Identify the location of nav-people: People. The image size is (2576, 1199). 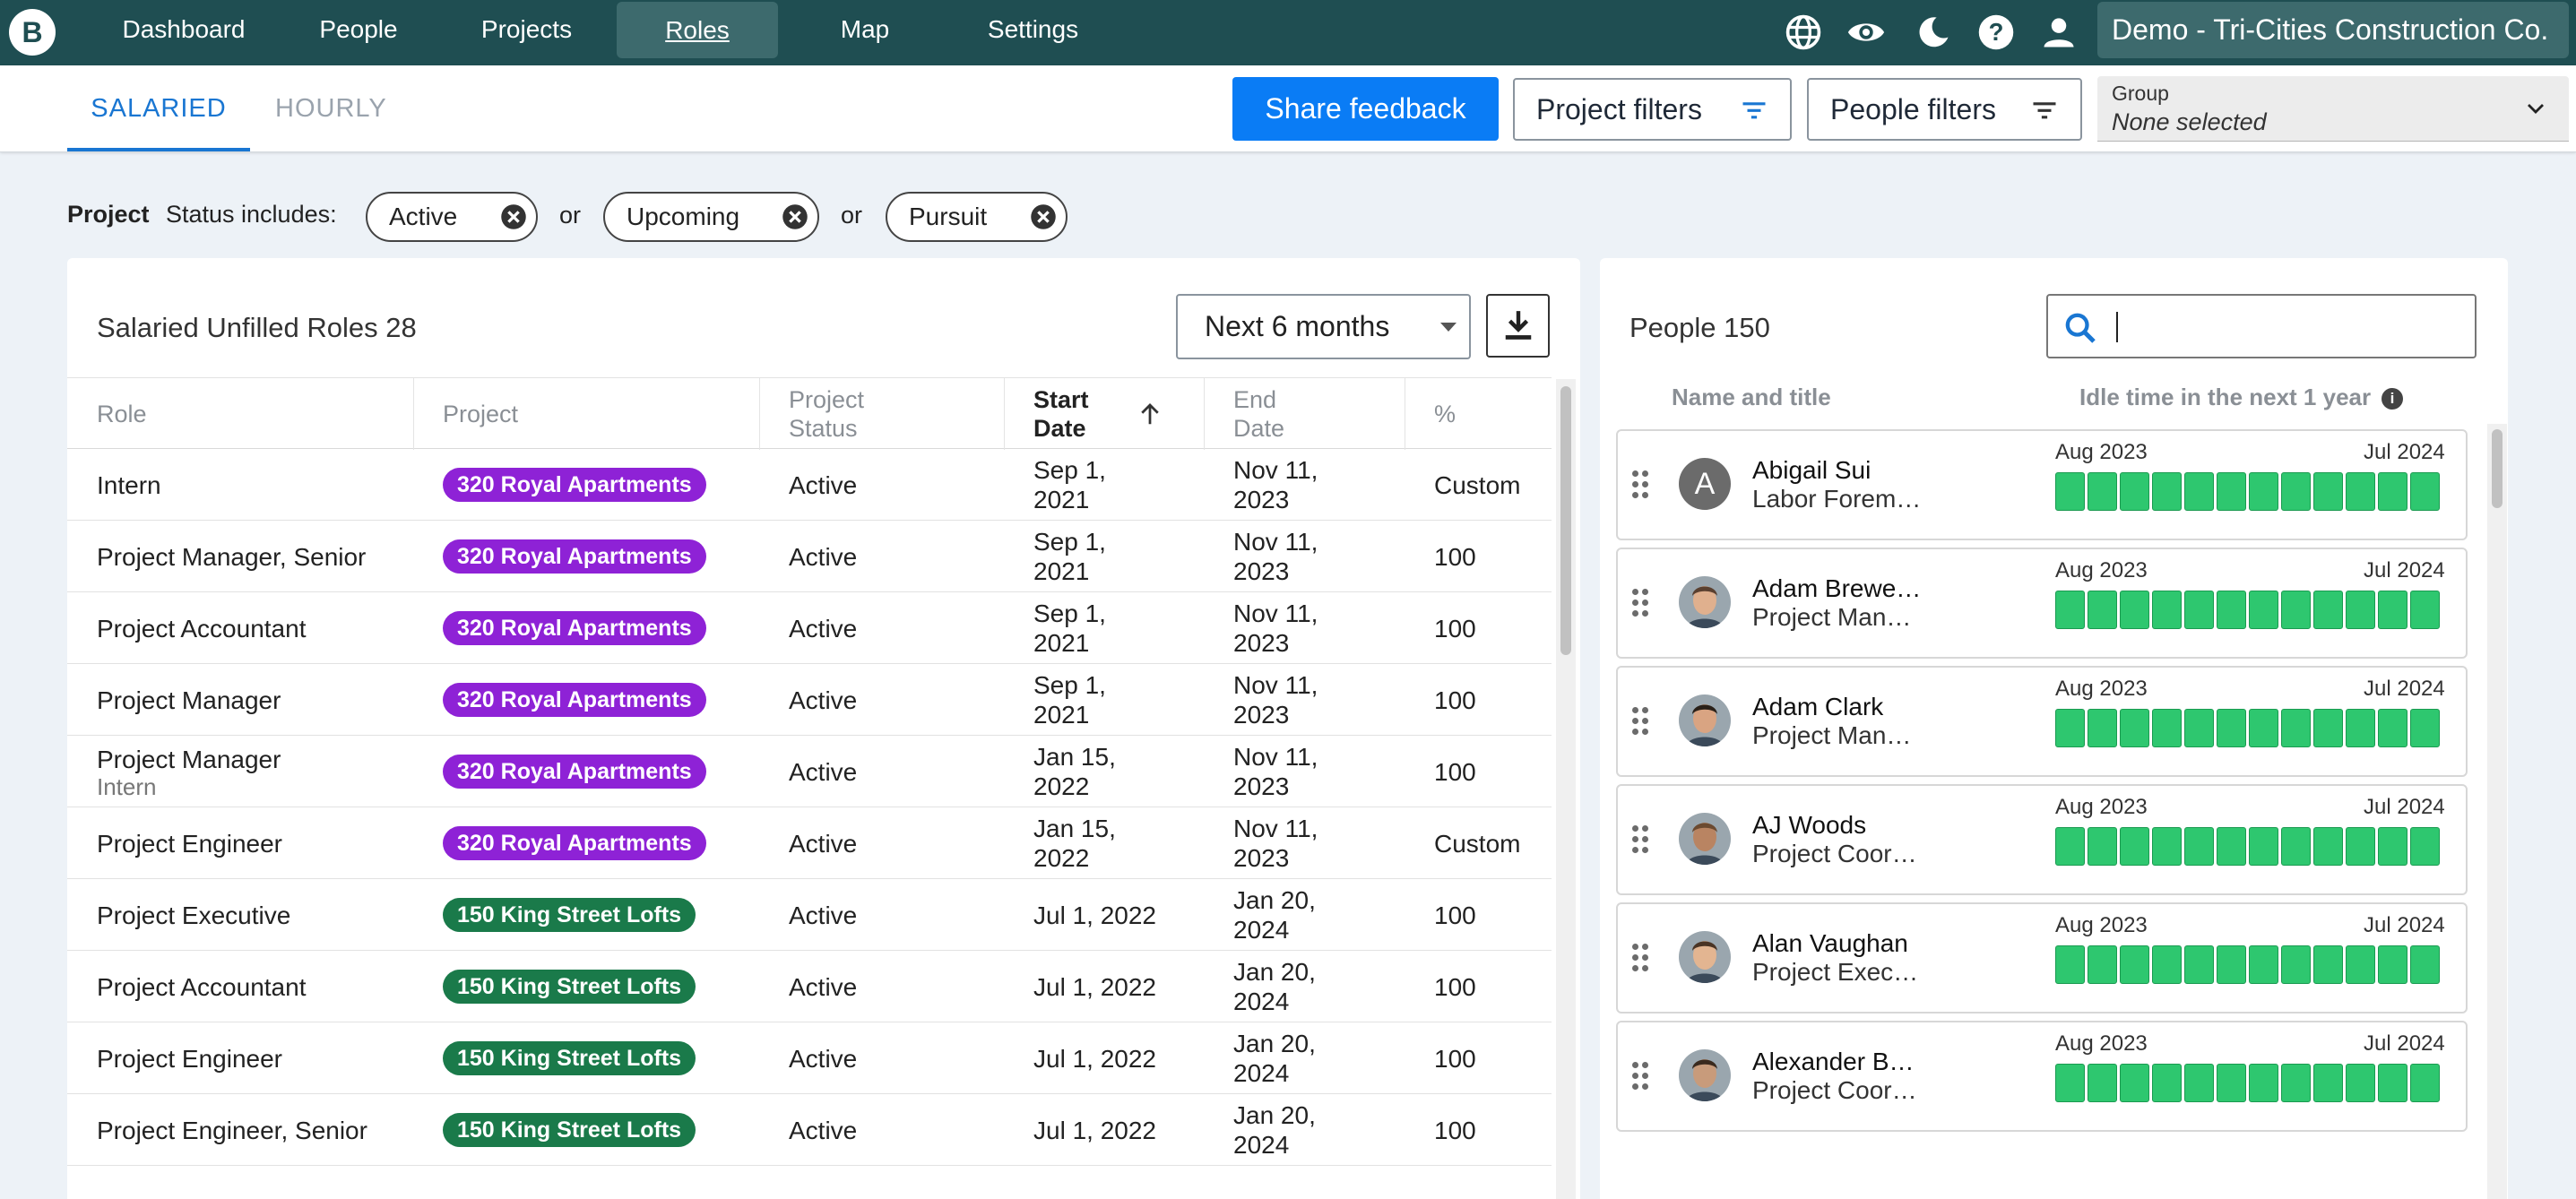
(358, 30).